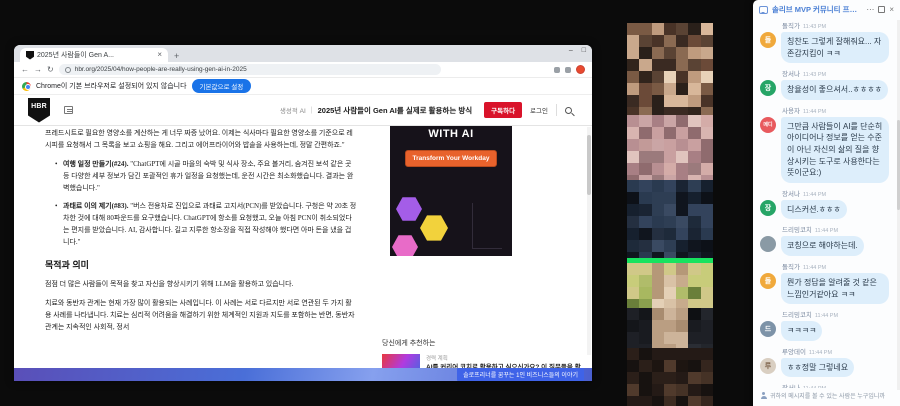  Describe the element at coordinates (67, 265) in the screenshot. I see `section-heading: 목적과 의미` at that location.